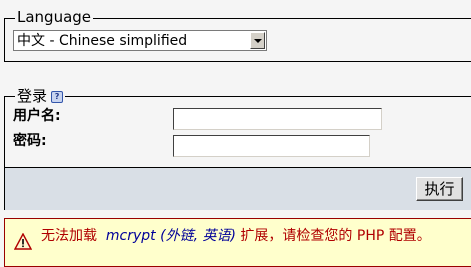  I want to click on username-input, so click(277, 119).